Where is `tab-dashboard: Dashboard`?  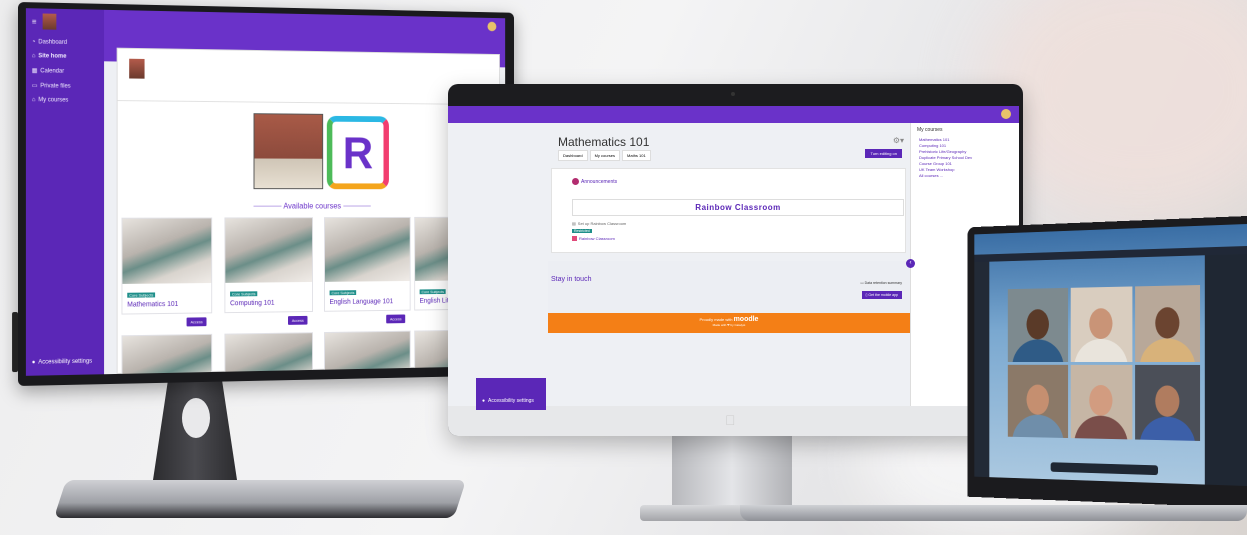 tab-dashboard: Dashboard is located at coordinates (573, 155).